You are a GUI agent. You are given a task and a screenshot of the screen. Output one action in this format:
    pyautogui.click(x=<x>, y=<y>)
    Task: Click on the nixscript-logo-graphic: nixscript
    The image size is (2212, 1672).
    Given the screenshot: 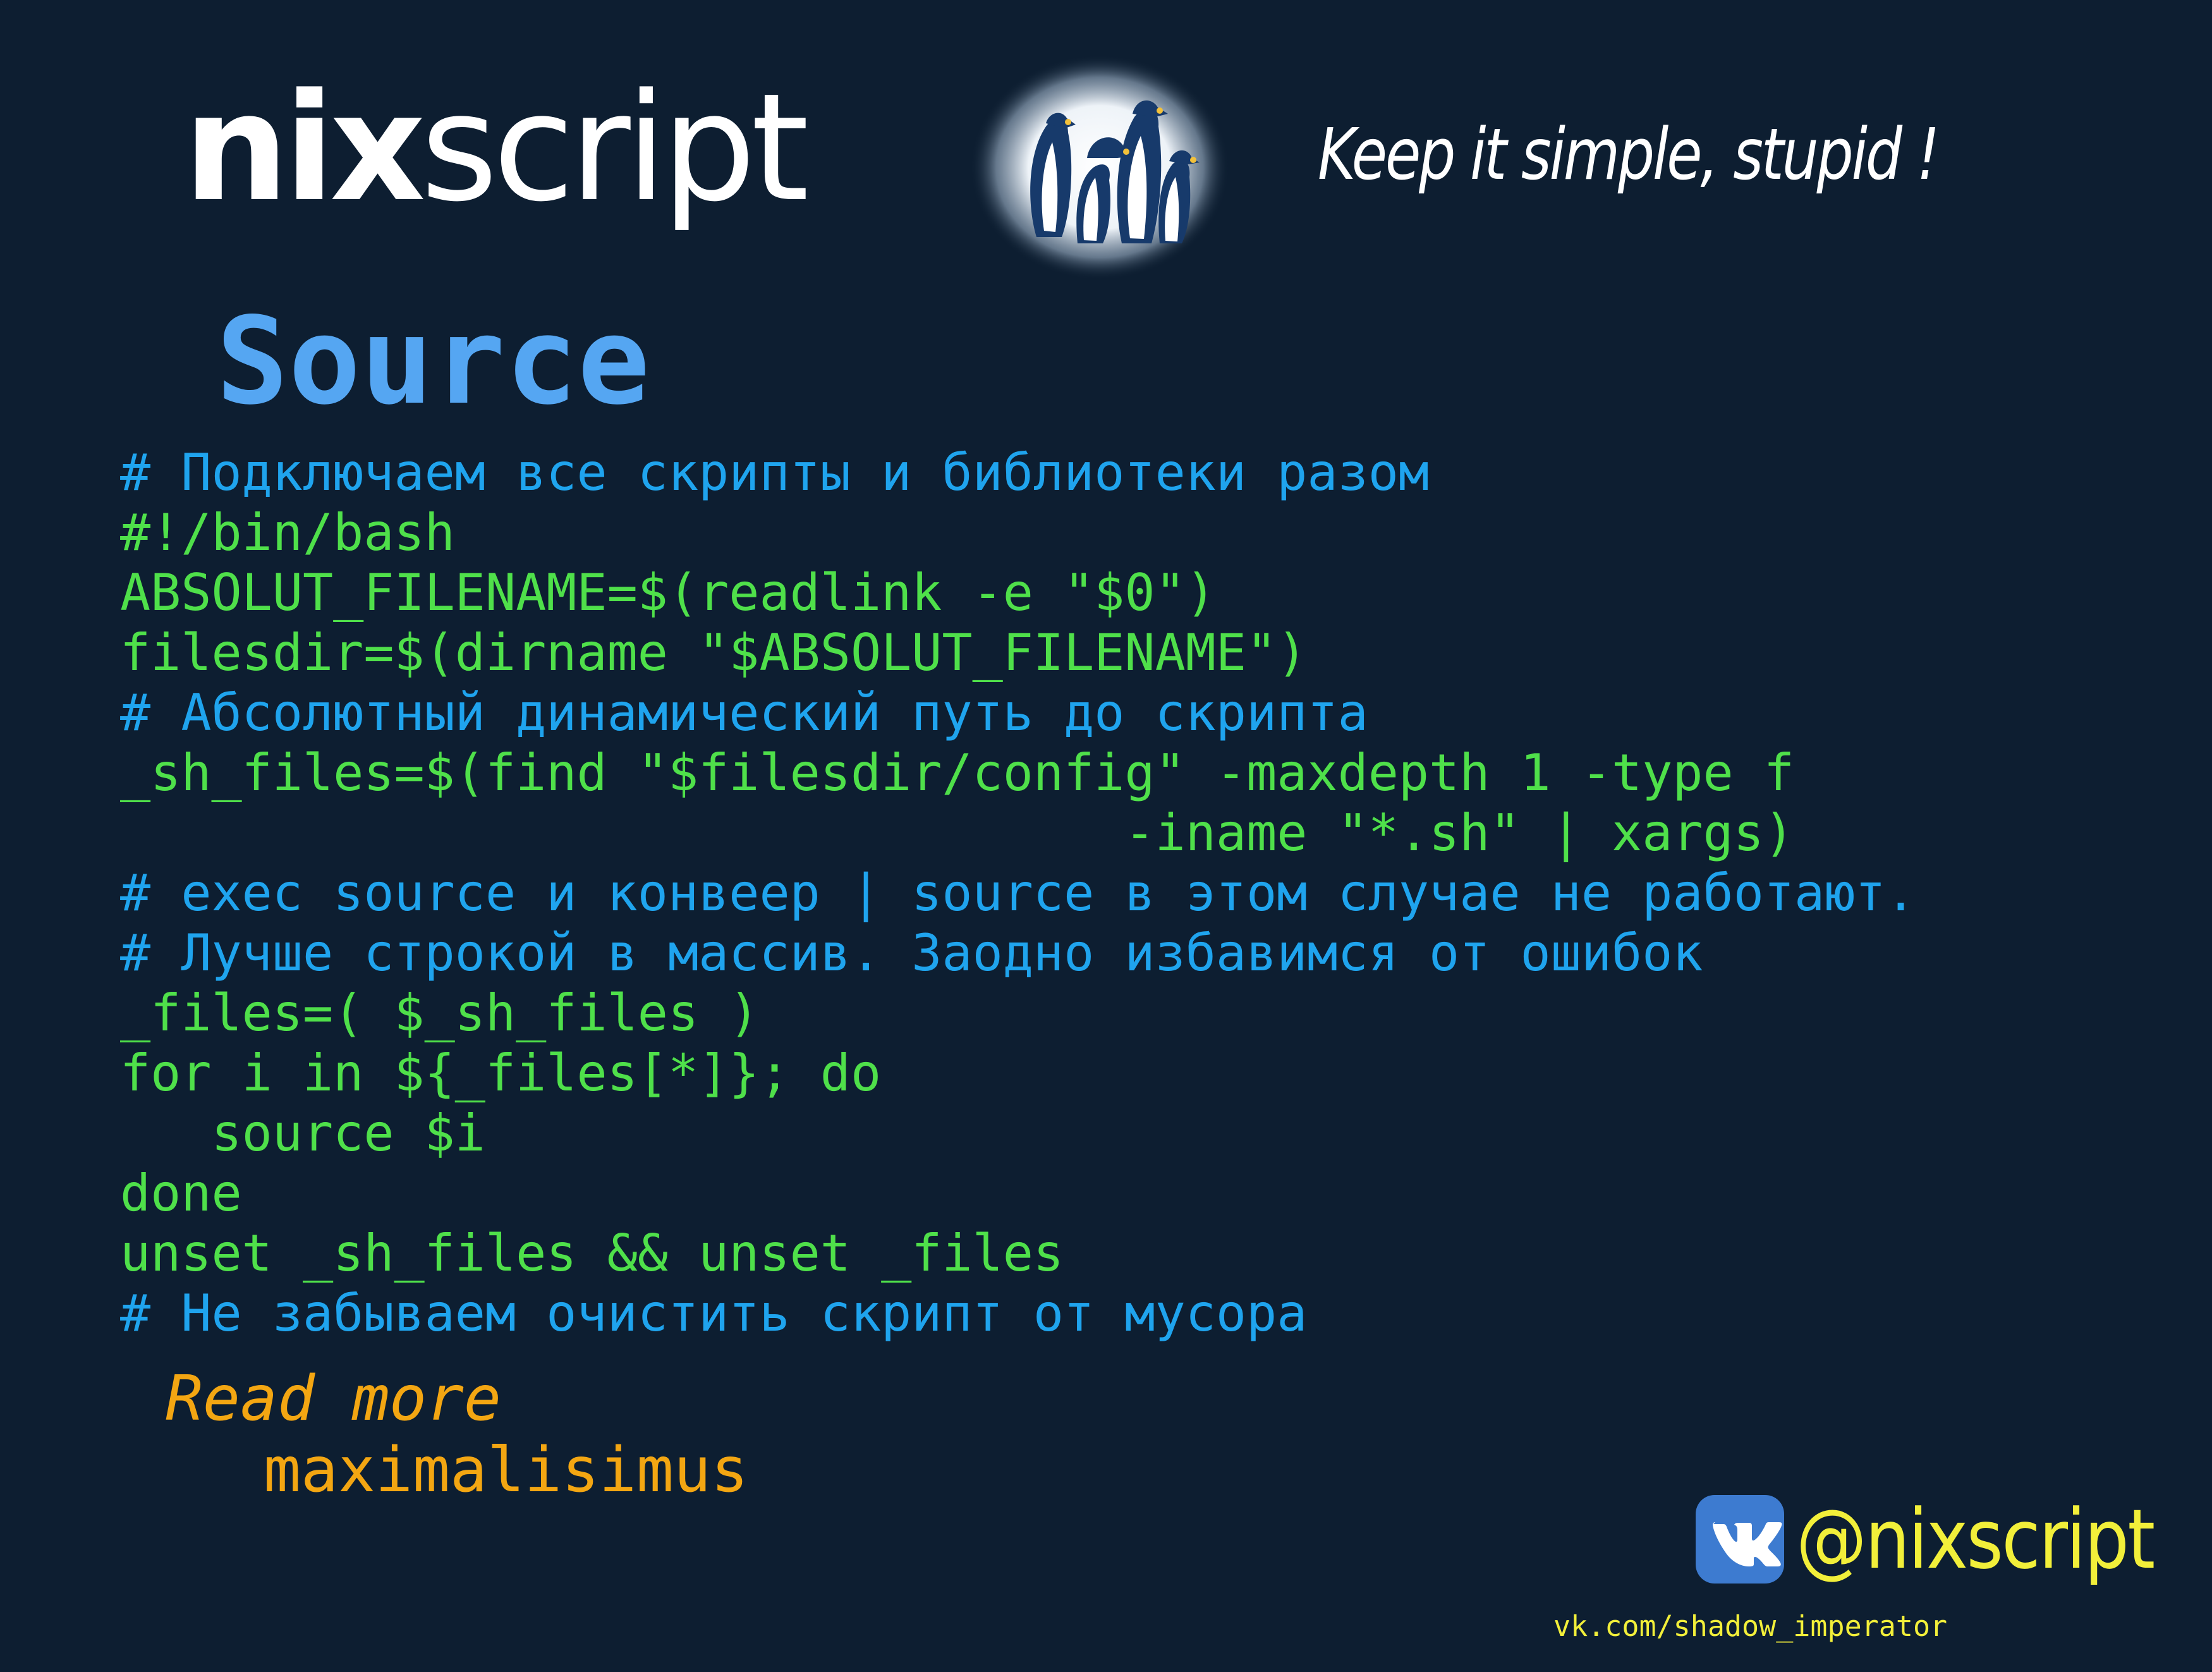 What is the action you would take?
    pyautogui.click(x=497, y=148)
    